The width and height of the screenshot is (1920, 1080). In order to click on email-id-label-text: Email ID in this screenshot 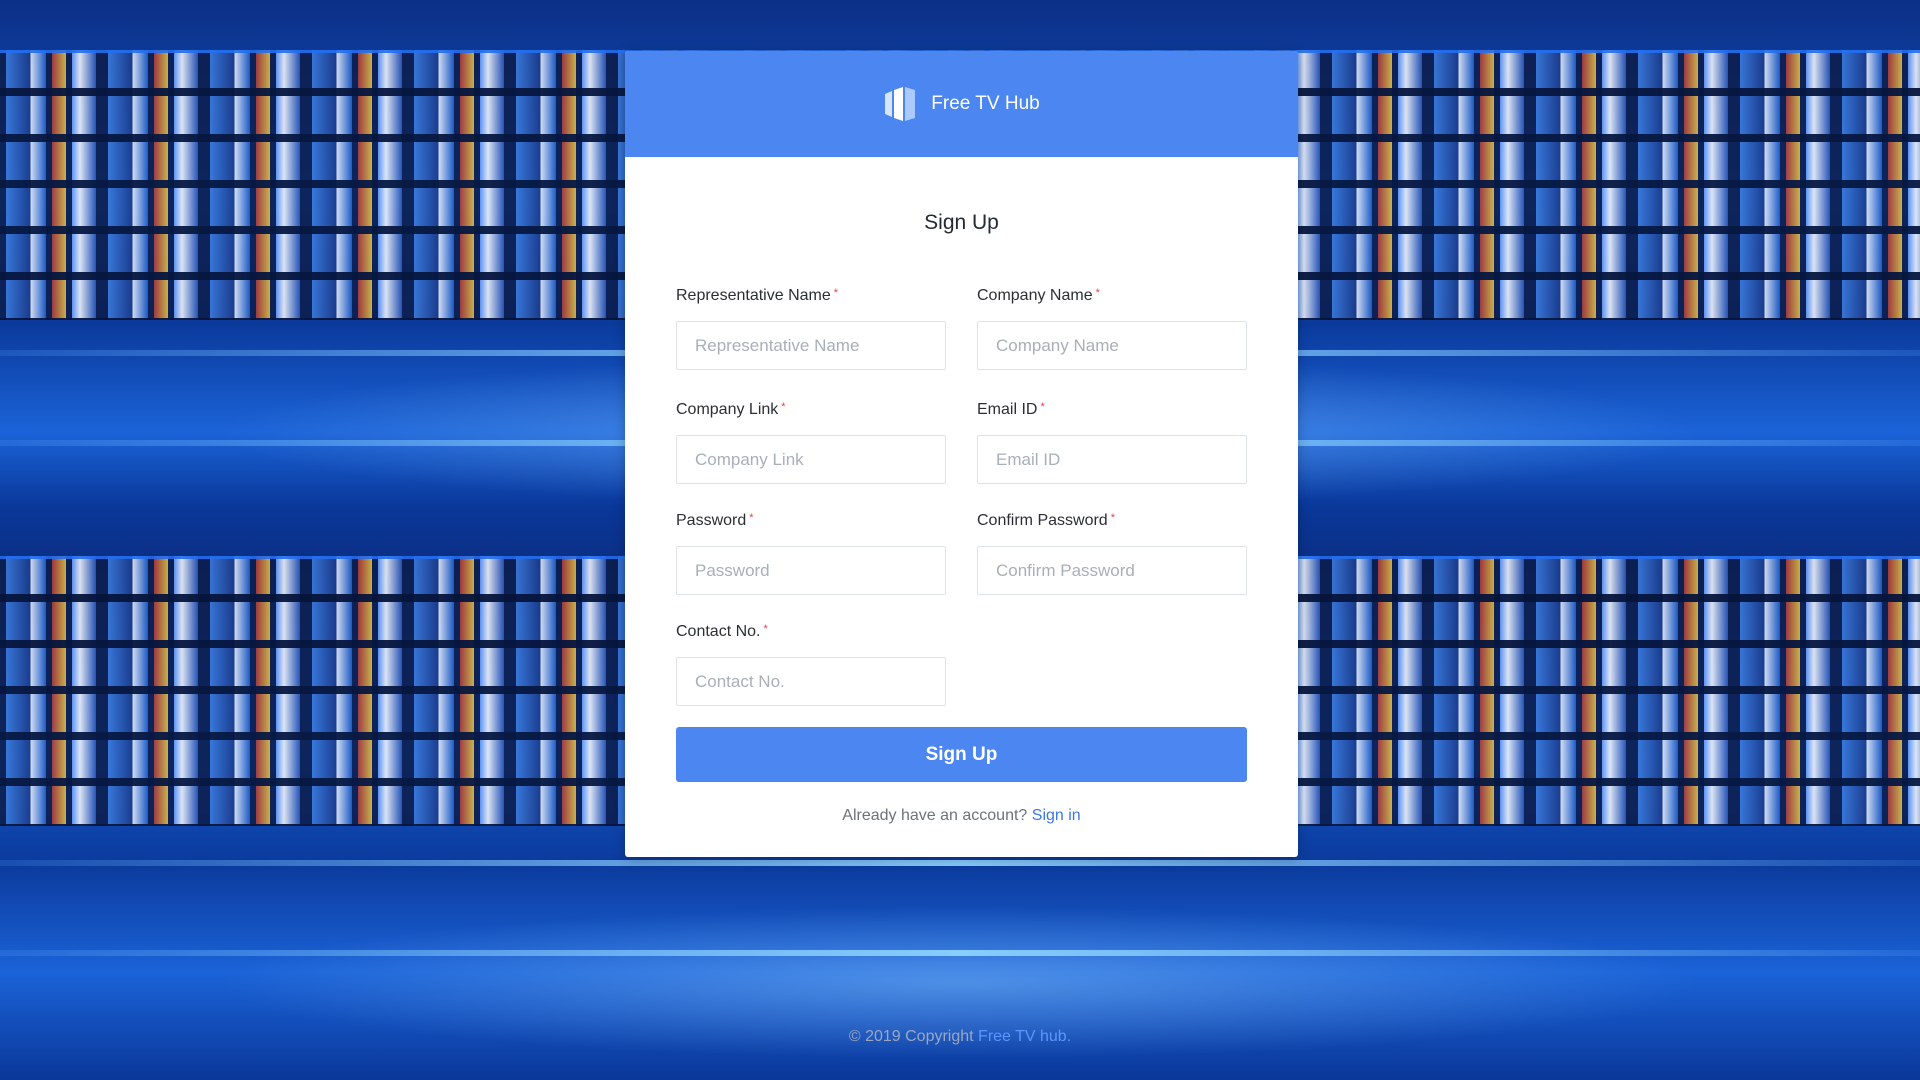, I will do `click(1007, 409)`.